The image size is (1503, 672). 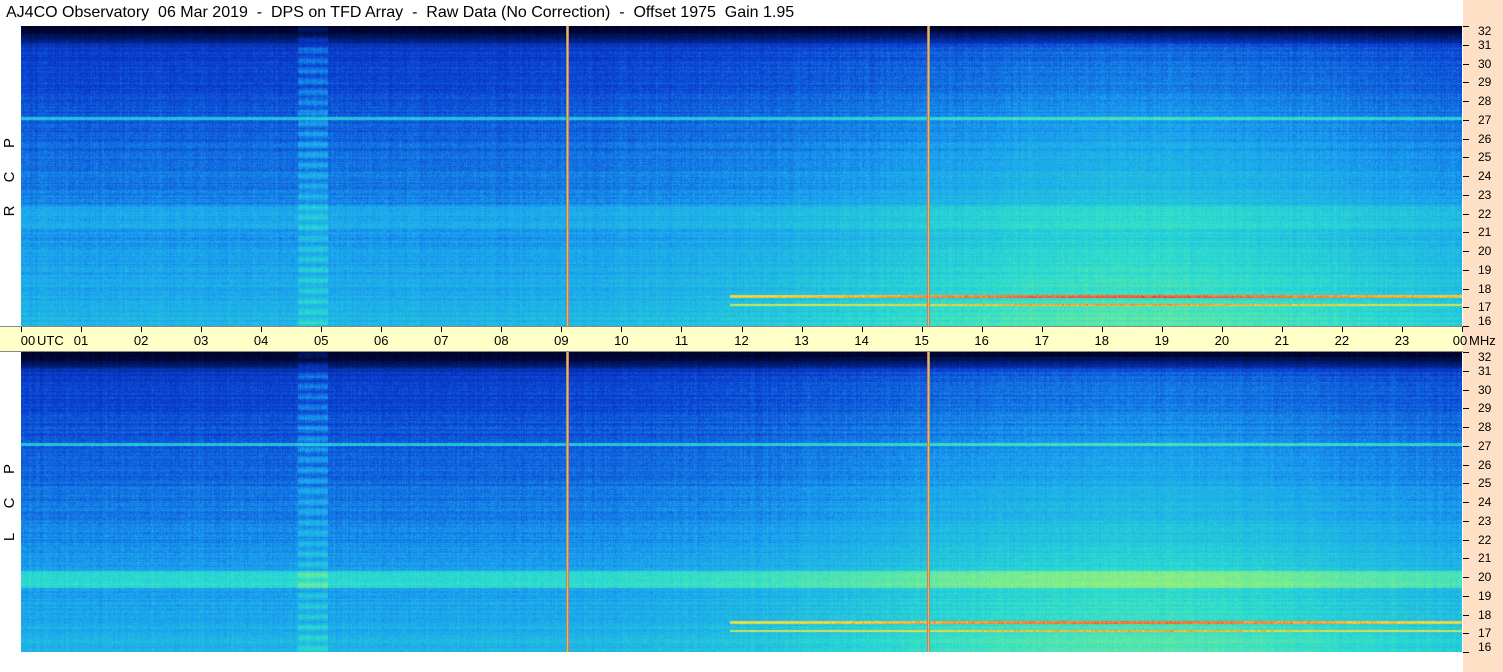 I want to click on time-tick-label: 10, so click(x=621, y=340).